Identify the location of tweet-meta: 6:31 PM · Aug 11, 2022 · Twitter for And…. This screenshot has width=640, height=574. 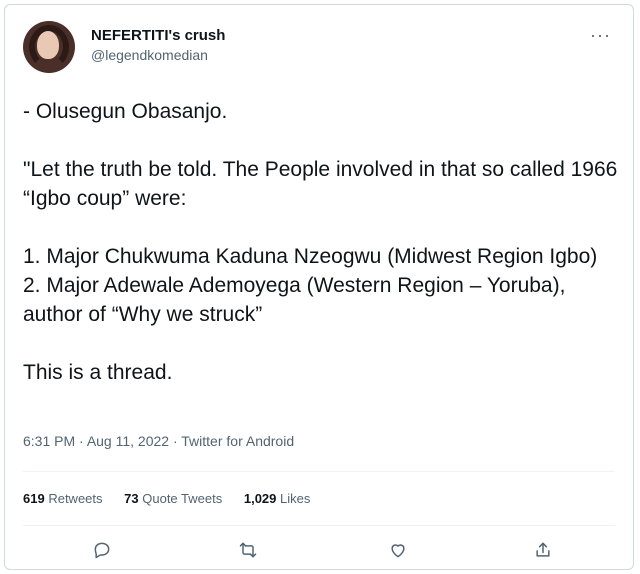
(158, 441).